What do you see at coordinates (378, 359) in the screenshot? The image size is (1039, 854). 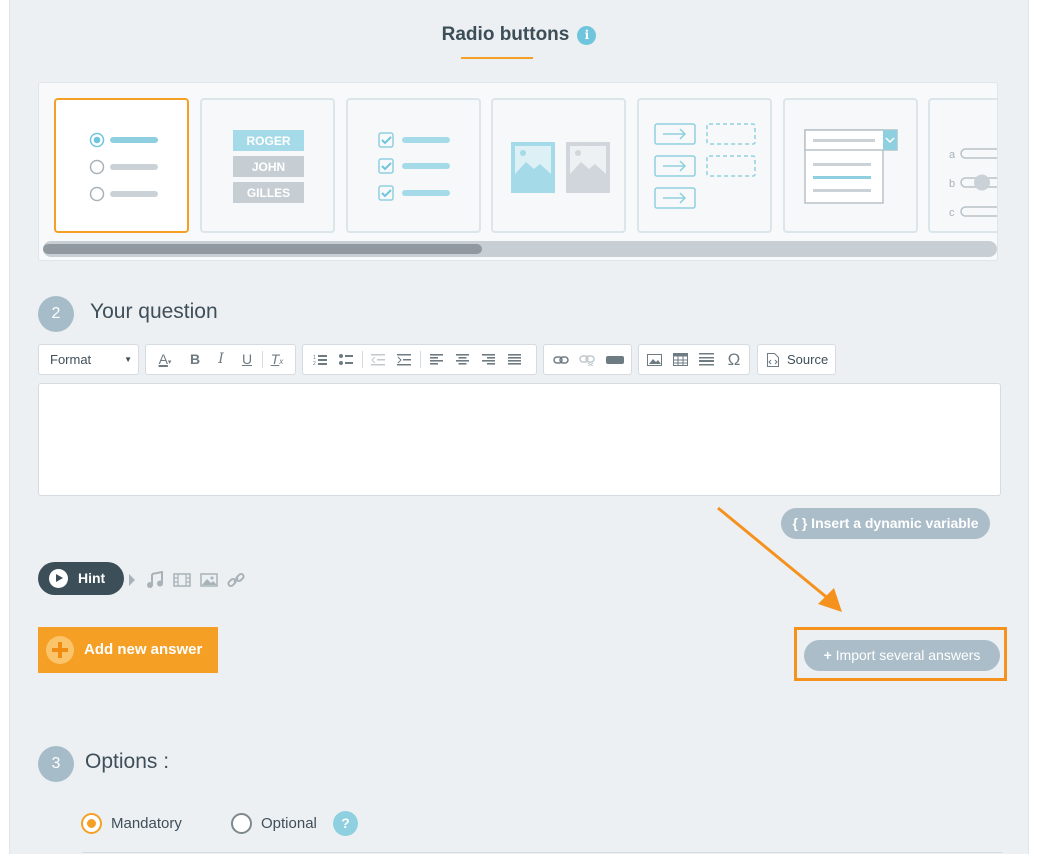 I see `outdent-icon` at bounding box center [378, 359].